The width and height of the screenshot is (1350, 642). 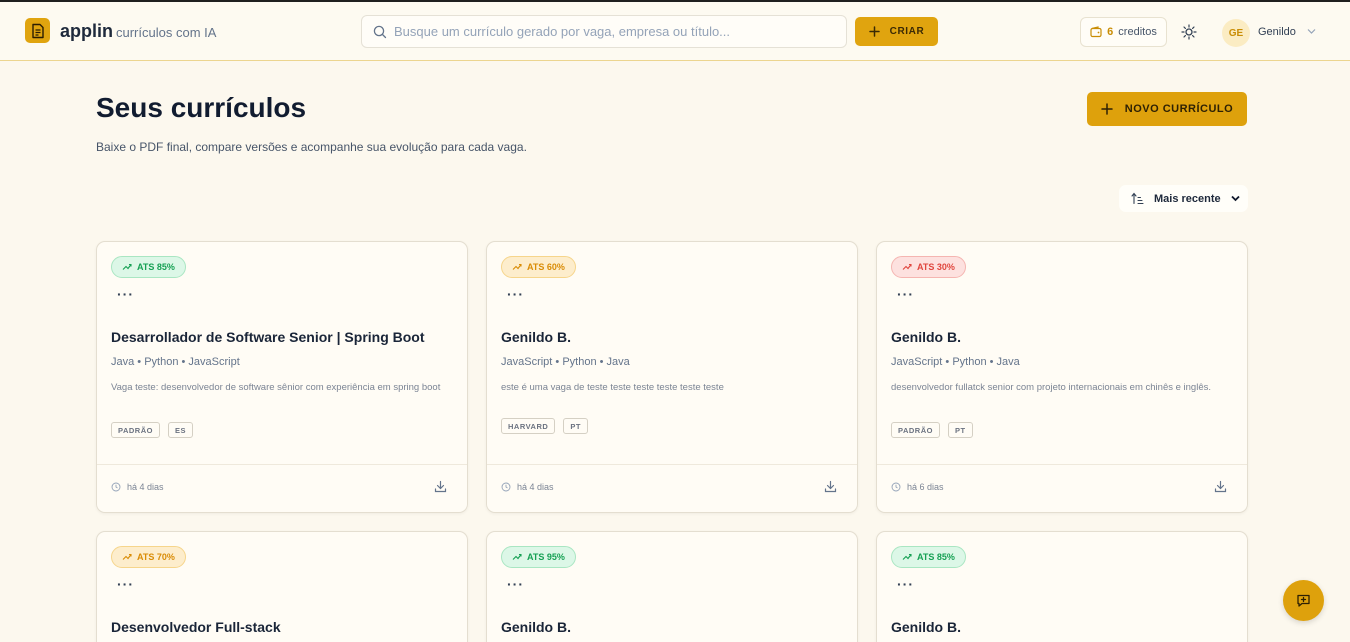 I want to click on document-icon, so click(x=37, y=30).